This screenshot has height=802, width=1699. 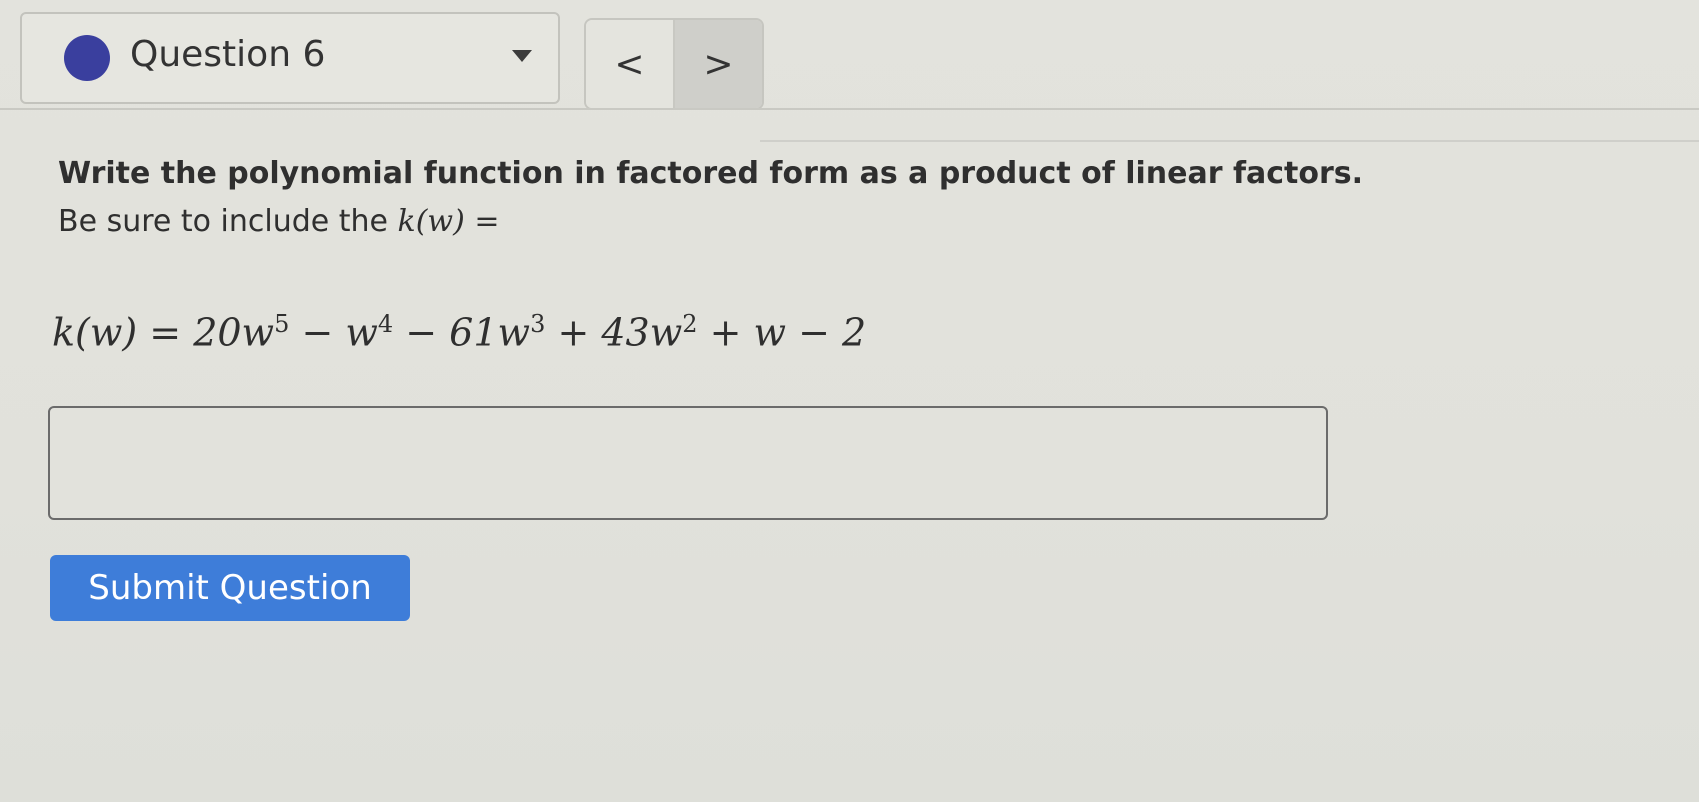 I want to click on next-question-button: >, so click(x=718, y=64).